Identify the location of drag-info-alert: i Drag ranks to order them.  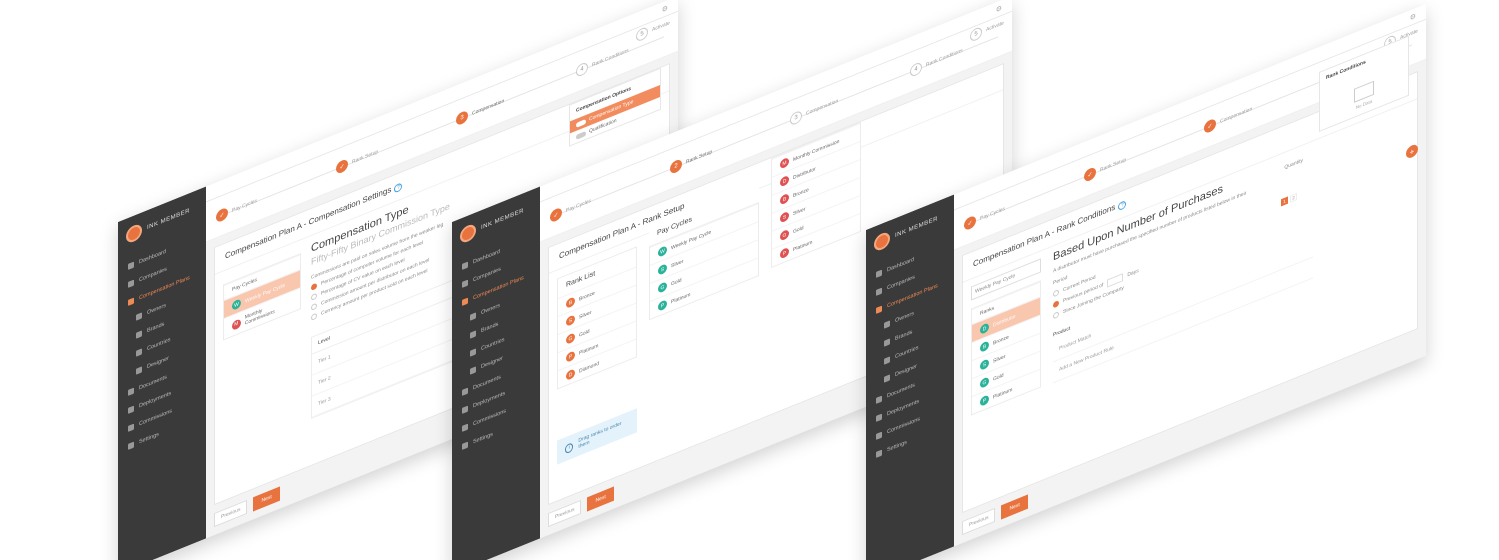
(597, 436).